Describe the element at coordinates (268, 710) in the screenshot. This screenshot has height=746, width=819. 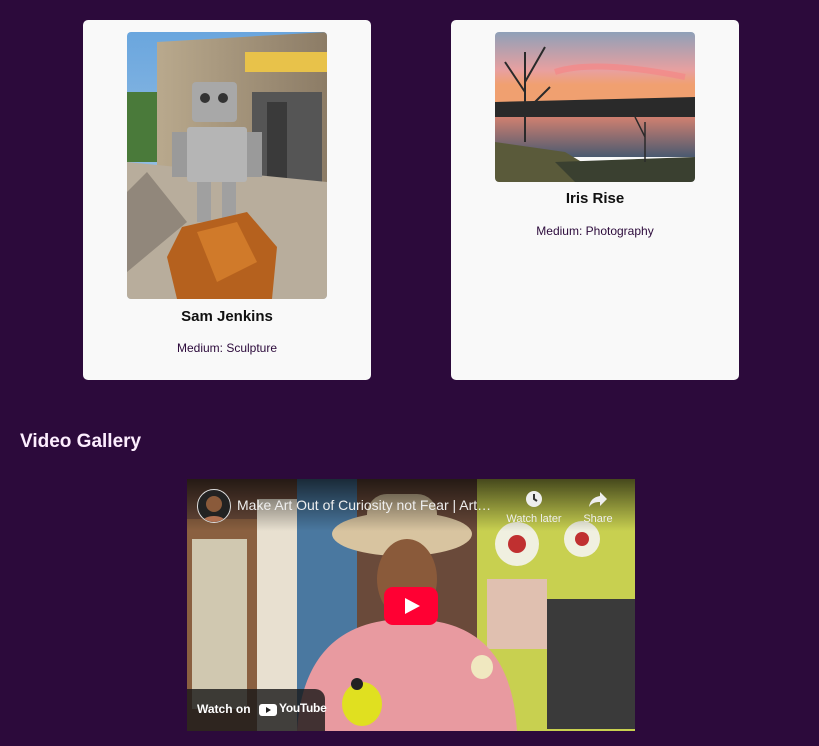
I see `youtube-logo-icon` at that location.